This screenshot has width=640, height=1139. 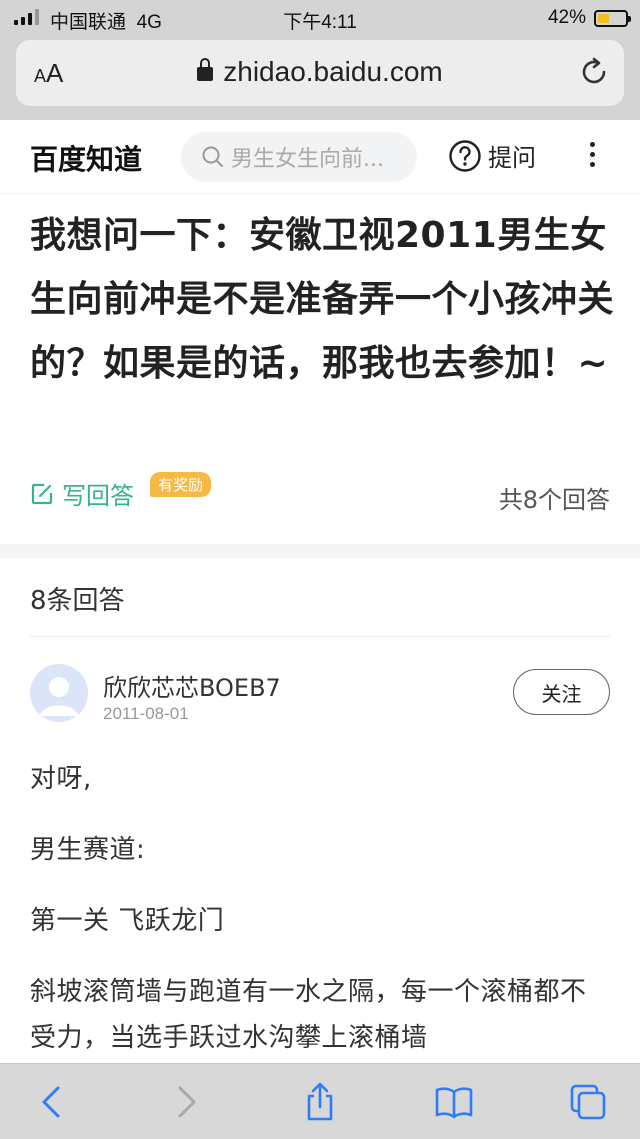 What do you see at coordinates (98, 496) in the screenshot?
I see `write-answer-label: 写回答` at bounding box center [98, 496].